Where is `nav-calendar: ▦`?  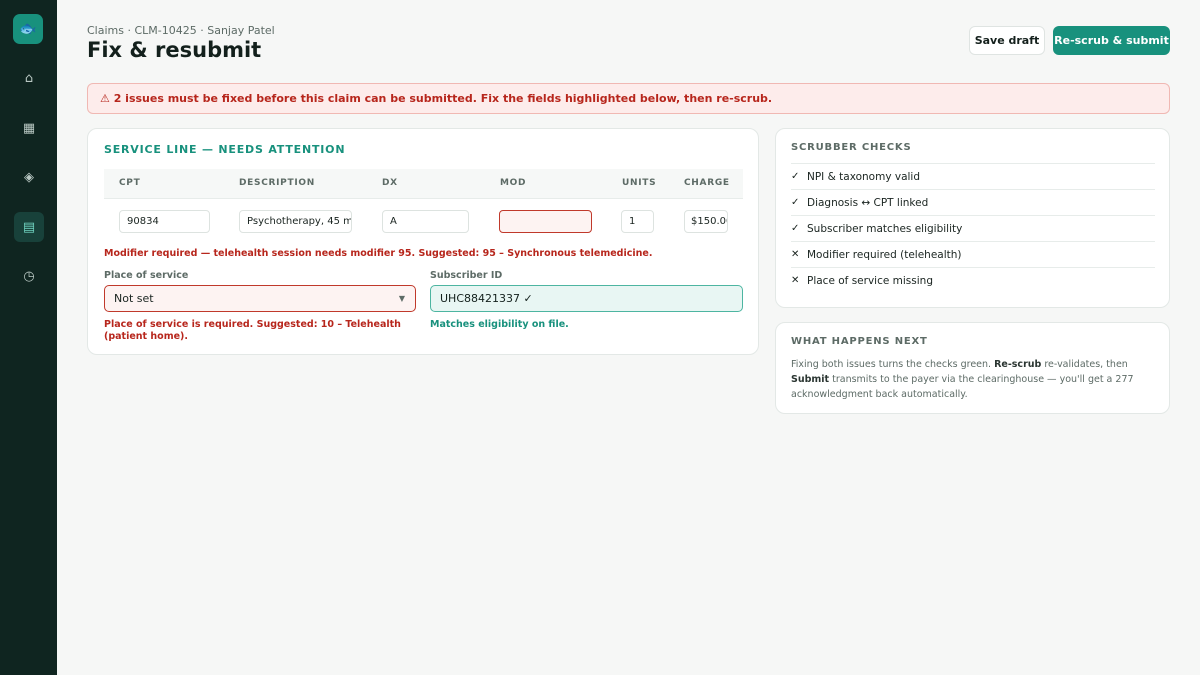 nav-calendar: ▦ is located at coordinates (29, 128).